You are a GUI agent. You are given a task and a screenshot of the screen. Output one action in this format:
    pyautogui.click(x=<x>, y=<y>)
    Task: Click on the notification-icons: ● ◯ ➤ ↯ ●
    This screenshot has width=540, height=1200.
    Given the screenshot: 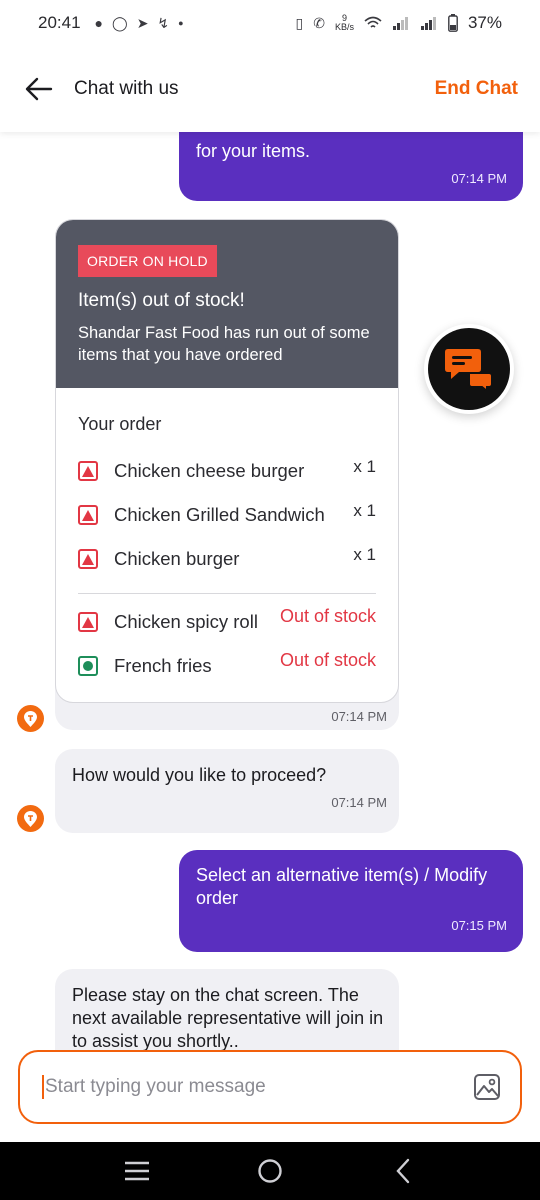 What is the action you would take?
    pyautogui.click(x=139, y=23)
    